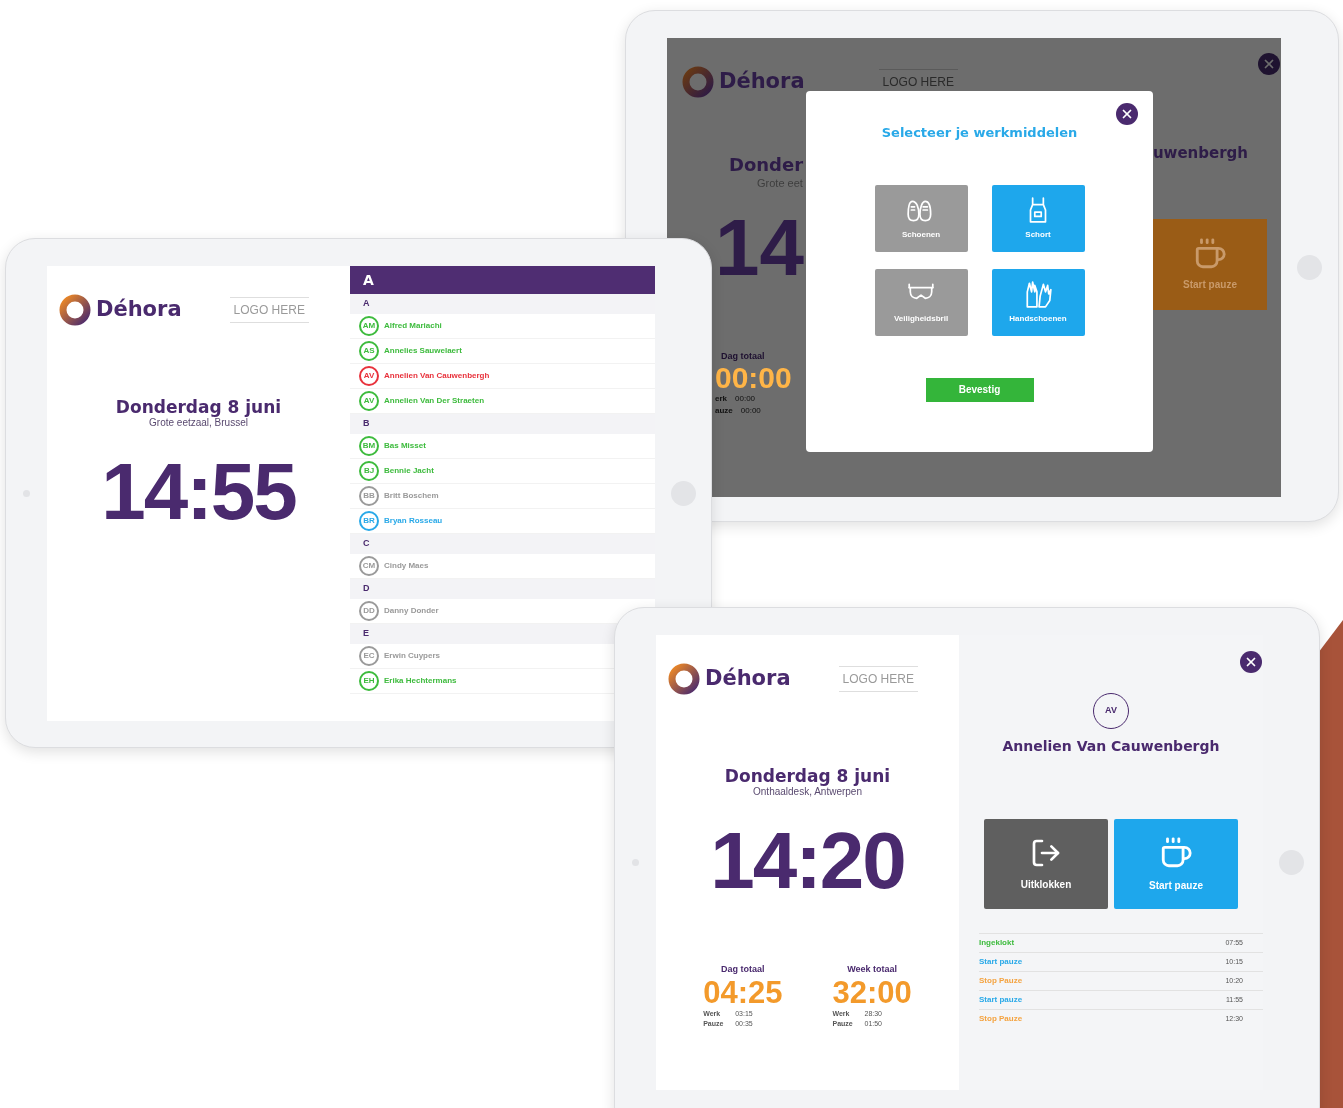 Image resolution: width=1343 pixels, height=1108 pixels. I want to click on initials-avatar: BR, so click(369, 521).